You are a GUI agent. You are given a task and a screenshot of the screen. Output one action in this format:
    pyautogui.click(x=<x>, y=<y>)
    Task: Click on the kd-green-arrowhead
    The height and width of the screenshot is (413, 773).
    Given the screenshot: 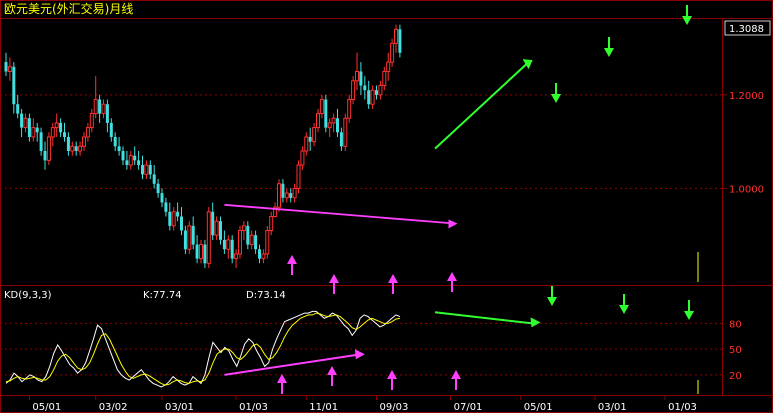 What is the action you would take?
    pyautogui.click(x=535, y=322)
    